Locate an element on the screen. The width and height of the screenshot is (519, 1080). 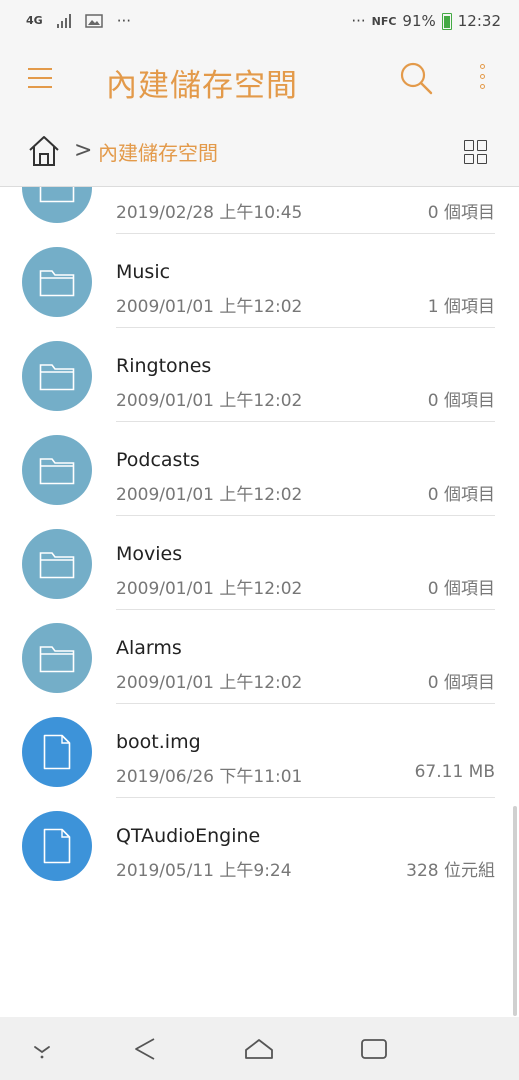
status-left: 4G ··· is located at coordinates (78, 21).